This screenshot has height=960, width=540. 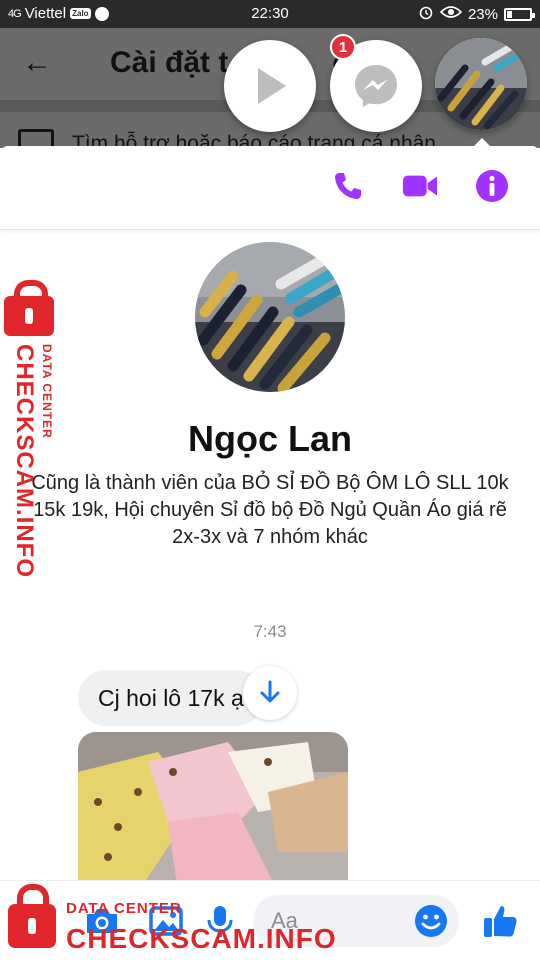 I want to click on clothing-photo, so click(x=213, y=812).